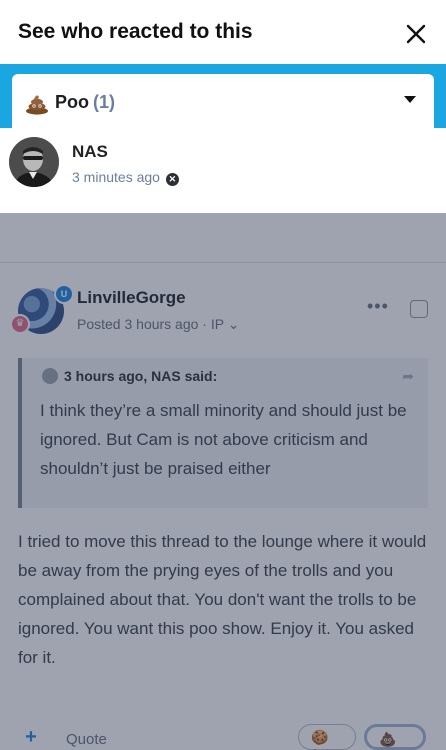 Image resolution: width=446 pixels, height=750 pixels. I want to click on reaction-time-text: 3 minutes ago, so click(116, 177).